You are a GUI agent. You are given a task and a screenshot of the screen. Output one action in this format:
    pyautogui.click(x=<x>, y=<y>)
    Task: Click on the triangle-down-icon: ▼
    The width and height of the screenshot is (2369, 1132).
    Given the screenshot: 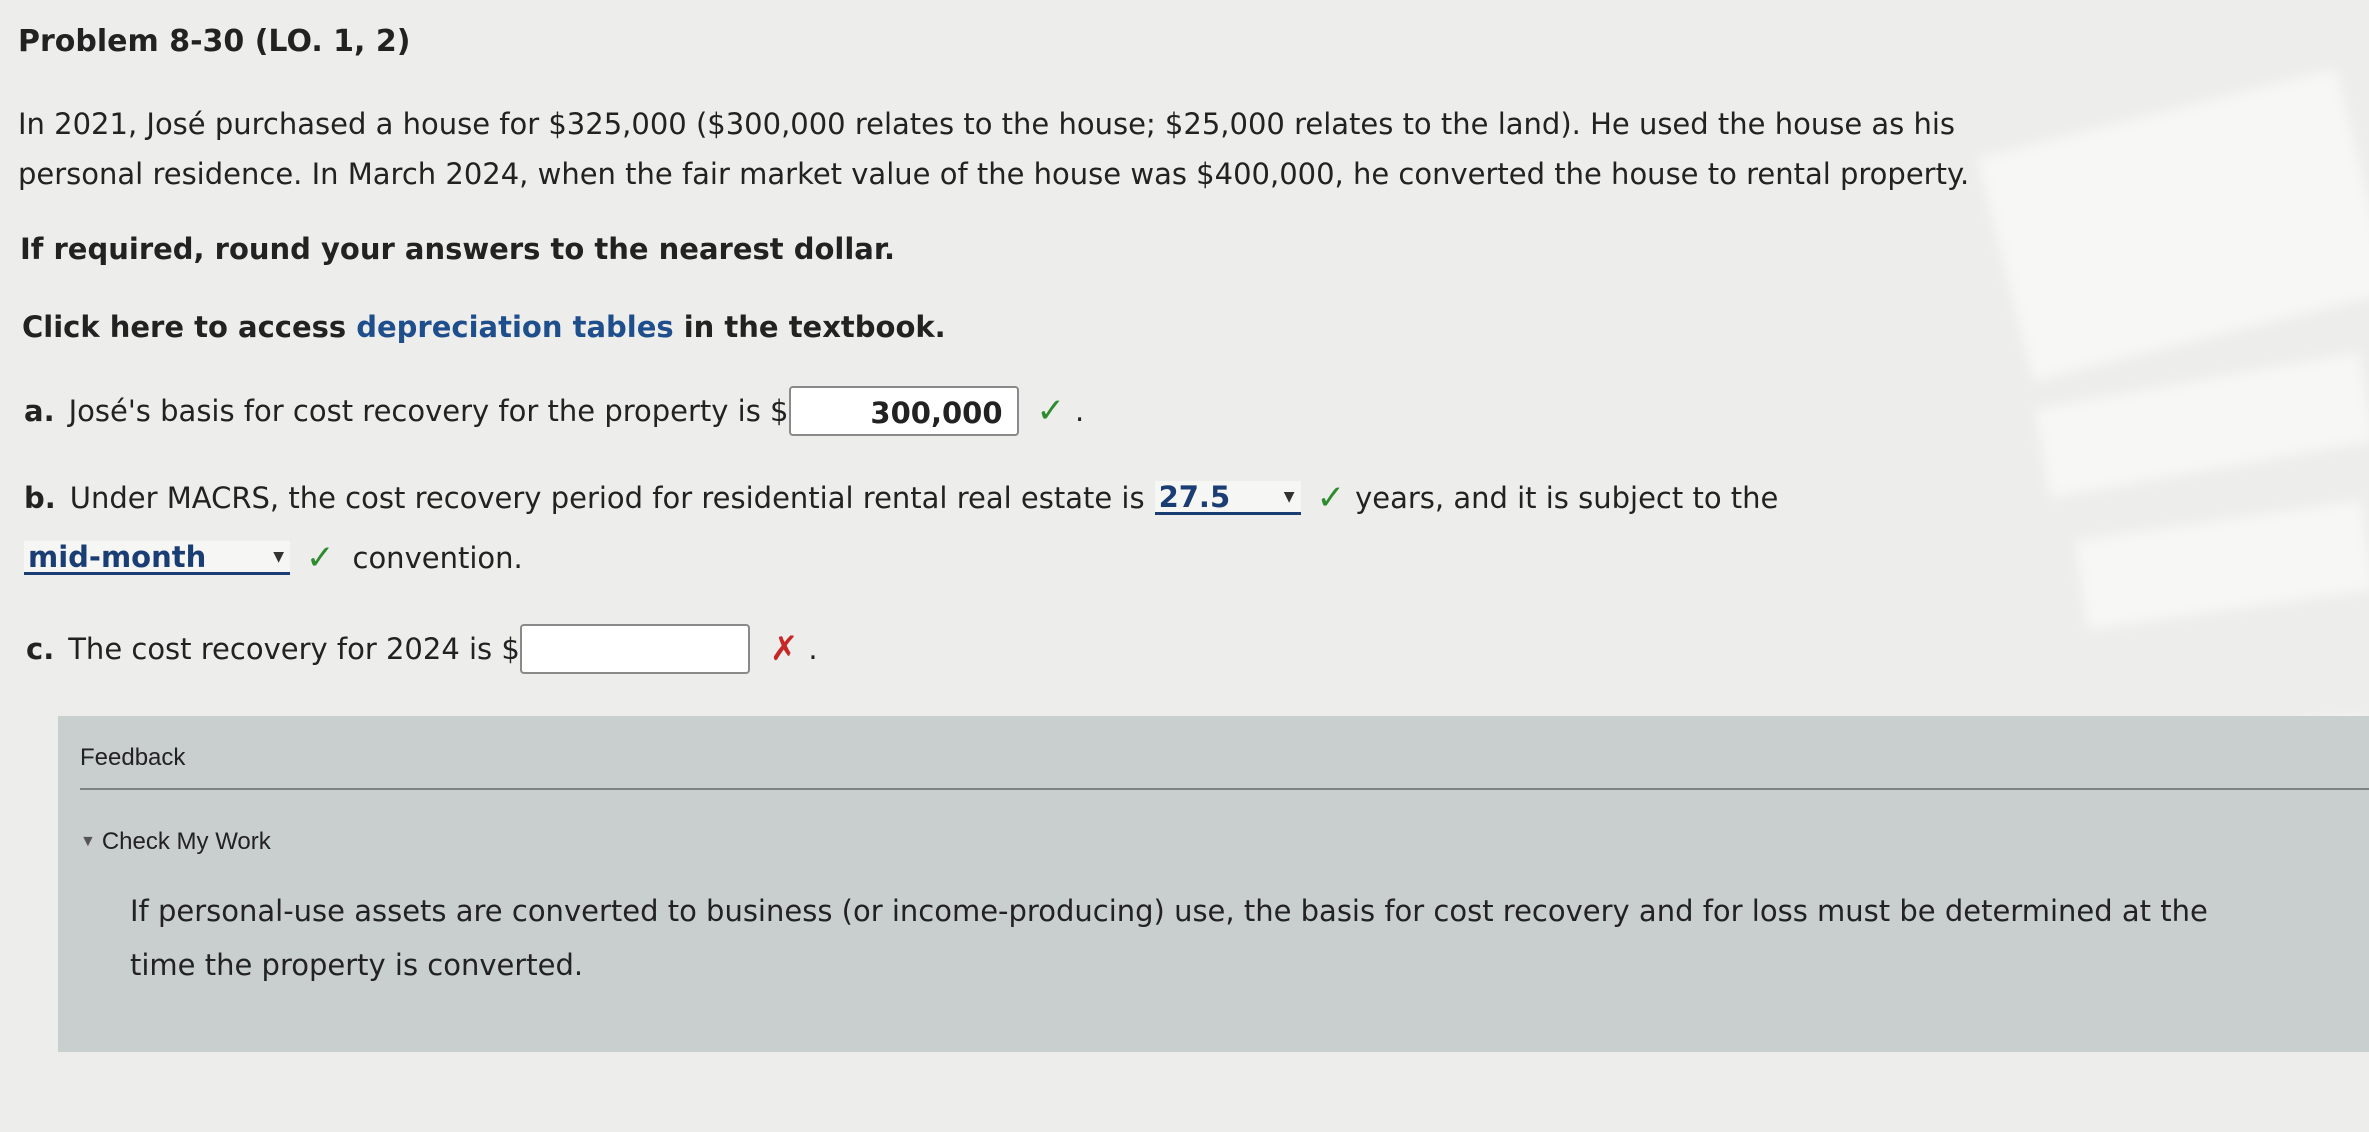 What is the action you would take?
    pyautogui.click(x=88, y=841)
    